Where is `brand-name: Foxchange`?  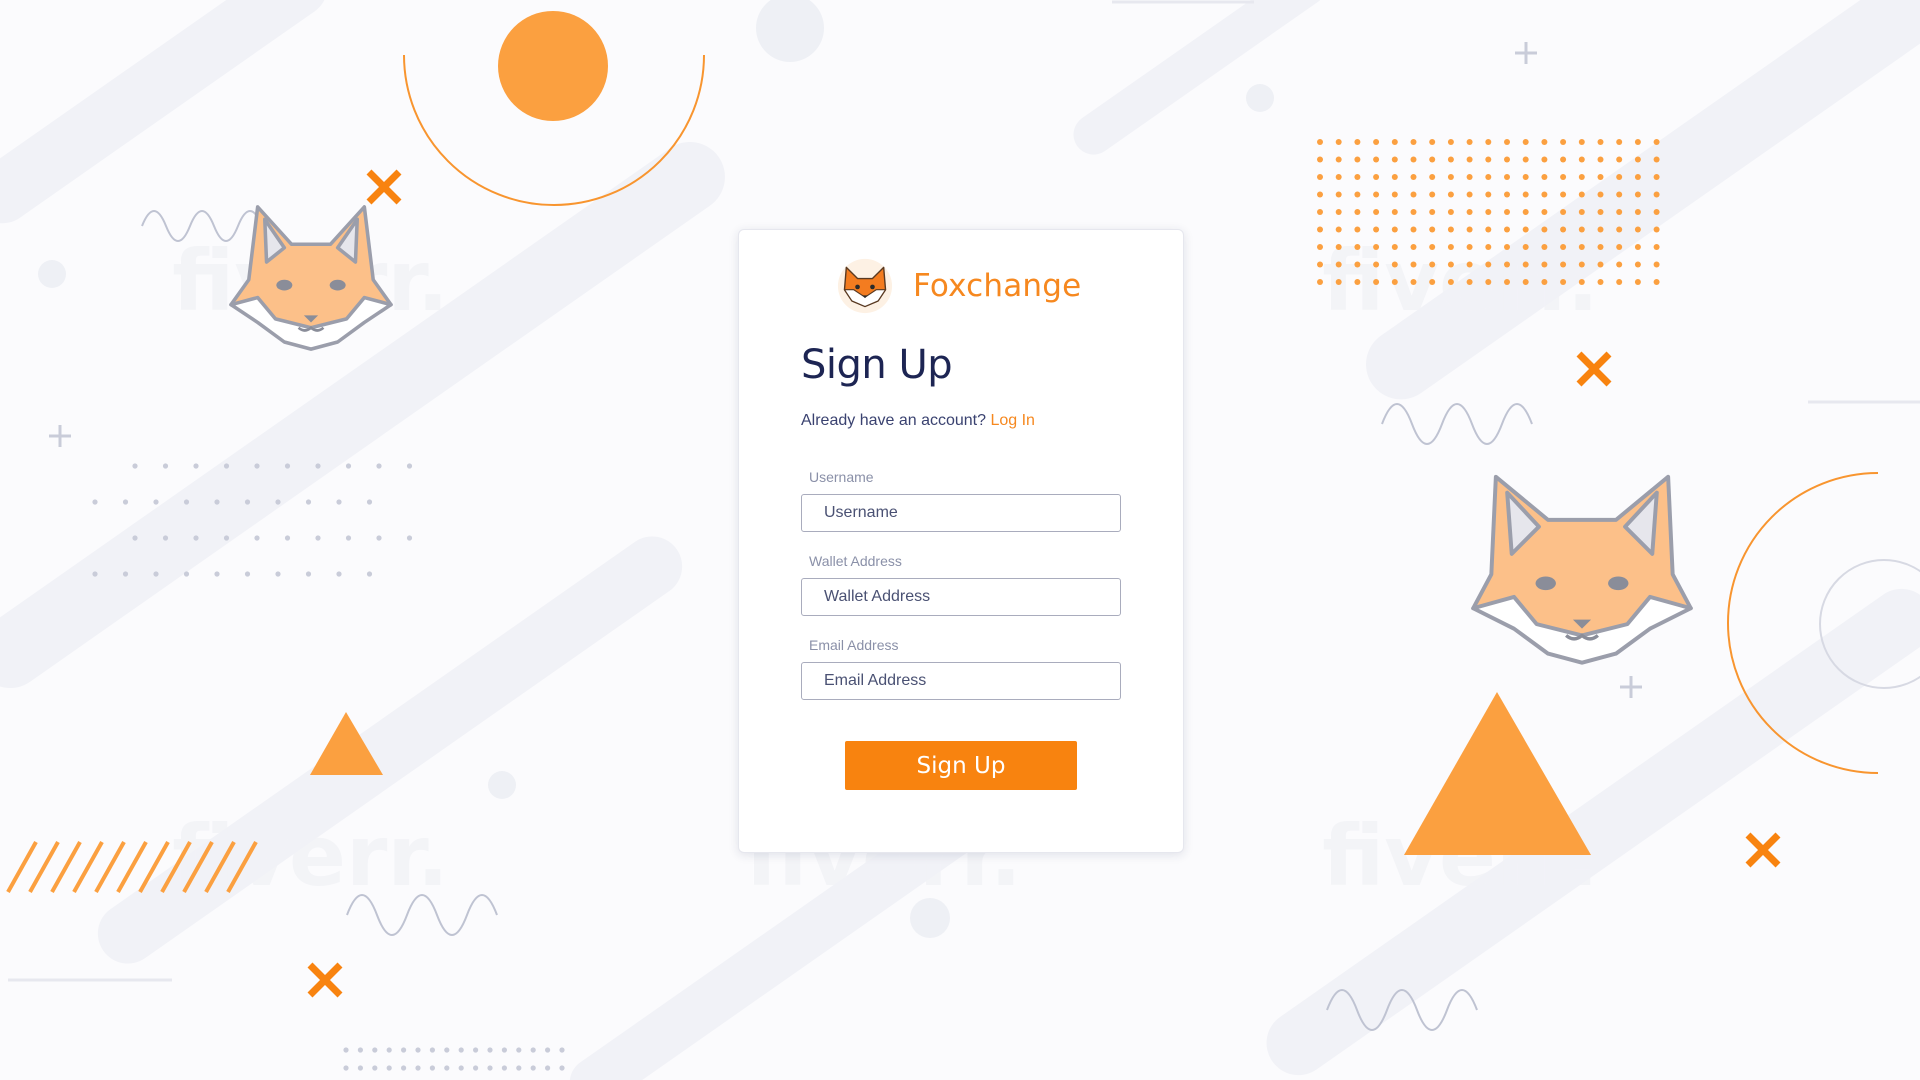
brand-name: Foxchange is located at coordinates (997, 286).